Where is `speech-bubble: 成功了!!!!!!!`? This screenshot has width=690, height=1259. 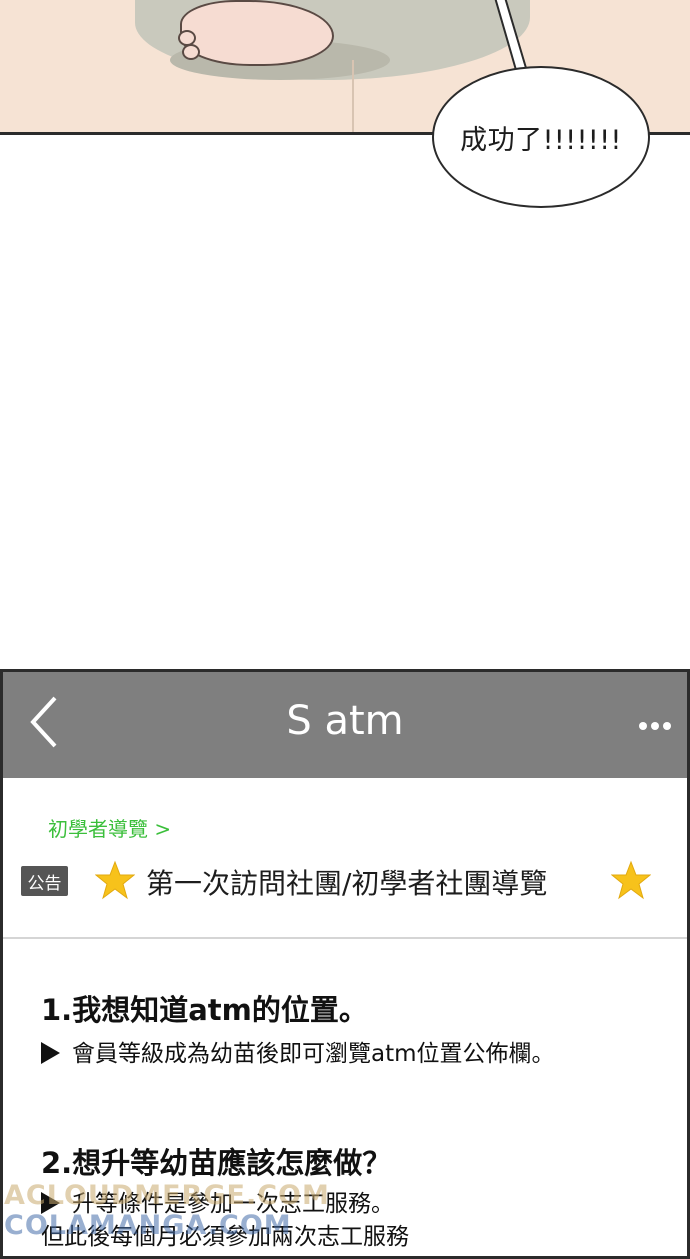
speech-bubble: 成功了!!!!!!! is located at coordinates (541, 137).